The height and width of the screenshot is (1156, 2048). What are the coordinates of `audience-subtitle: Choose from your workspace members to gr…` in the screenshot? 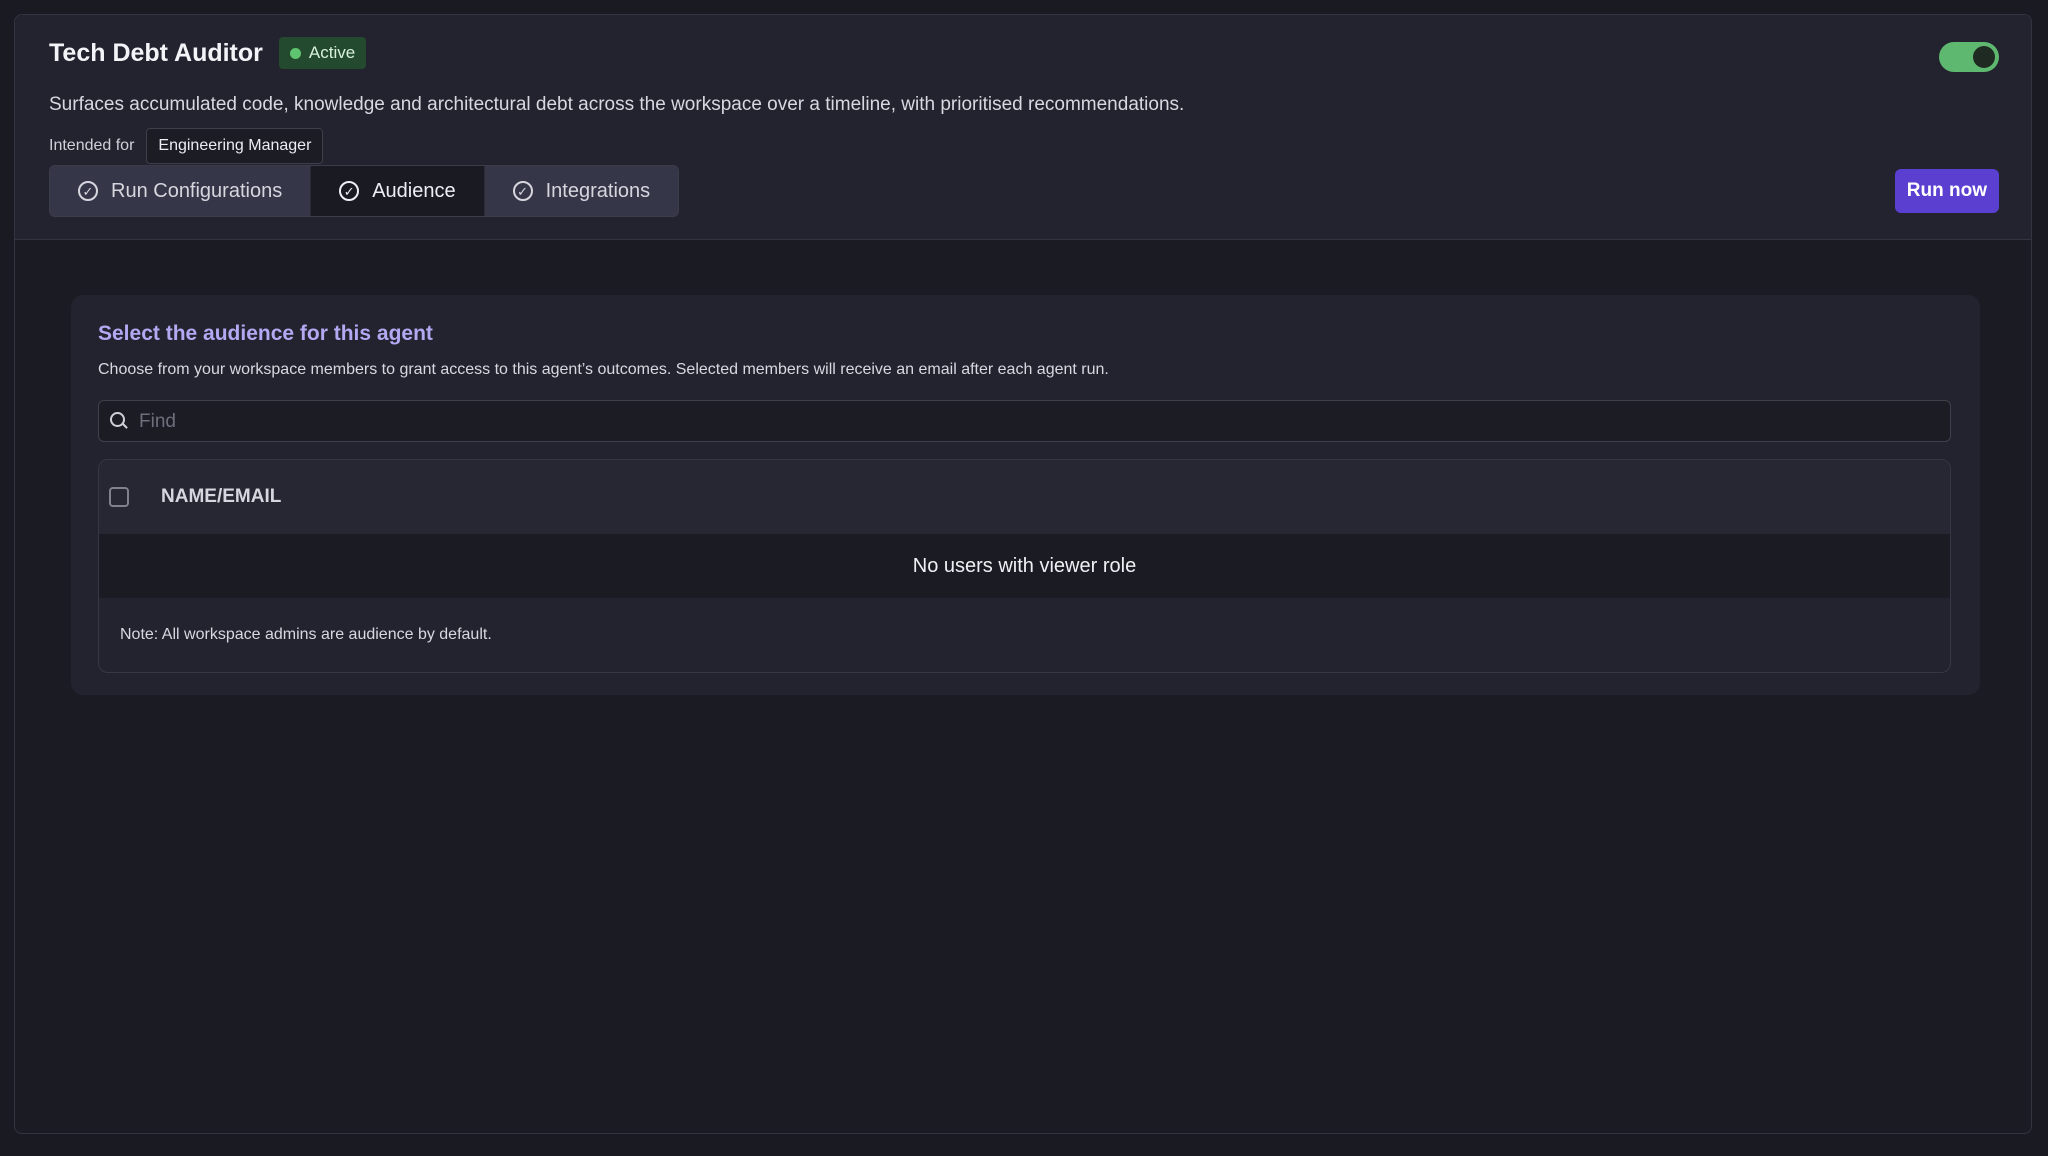 It's located at (603, 369).